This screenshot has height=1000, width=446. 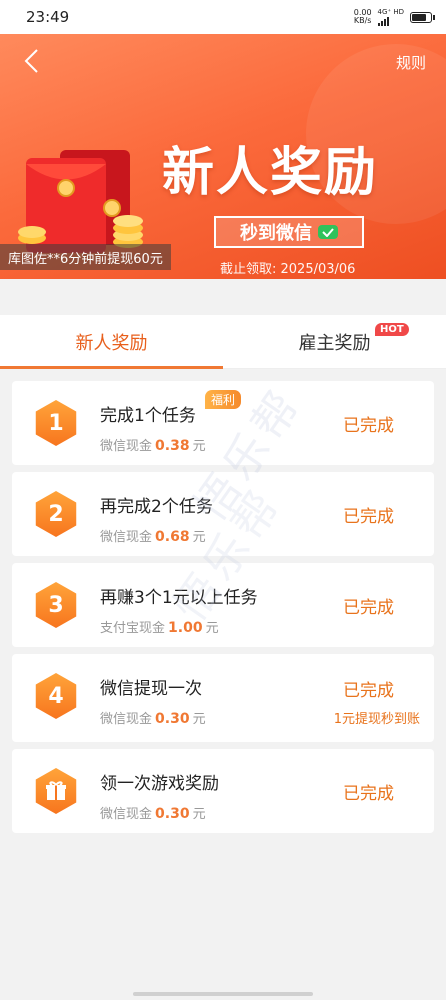 What do you see at coordinates (390, 11) in the screenshot?
I see `network-type: 4G⁺ HD` at bounding box center [390, 11].